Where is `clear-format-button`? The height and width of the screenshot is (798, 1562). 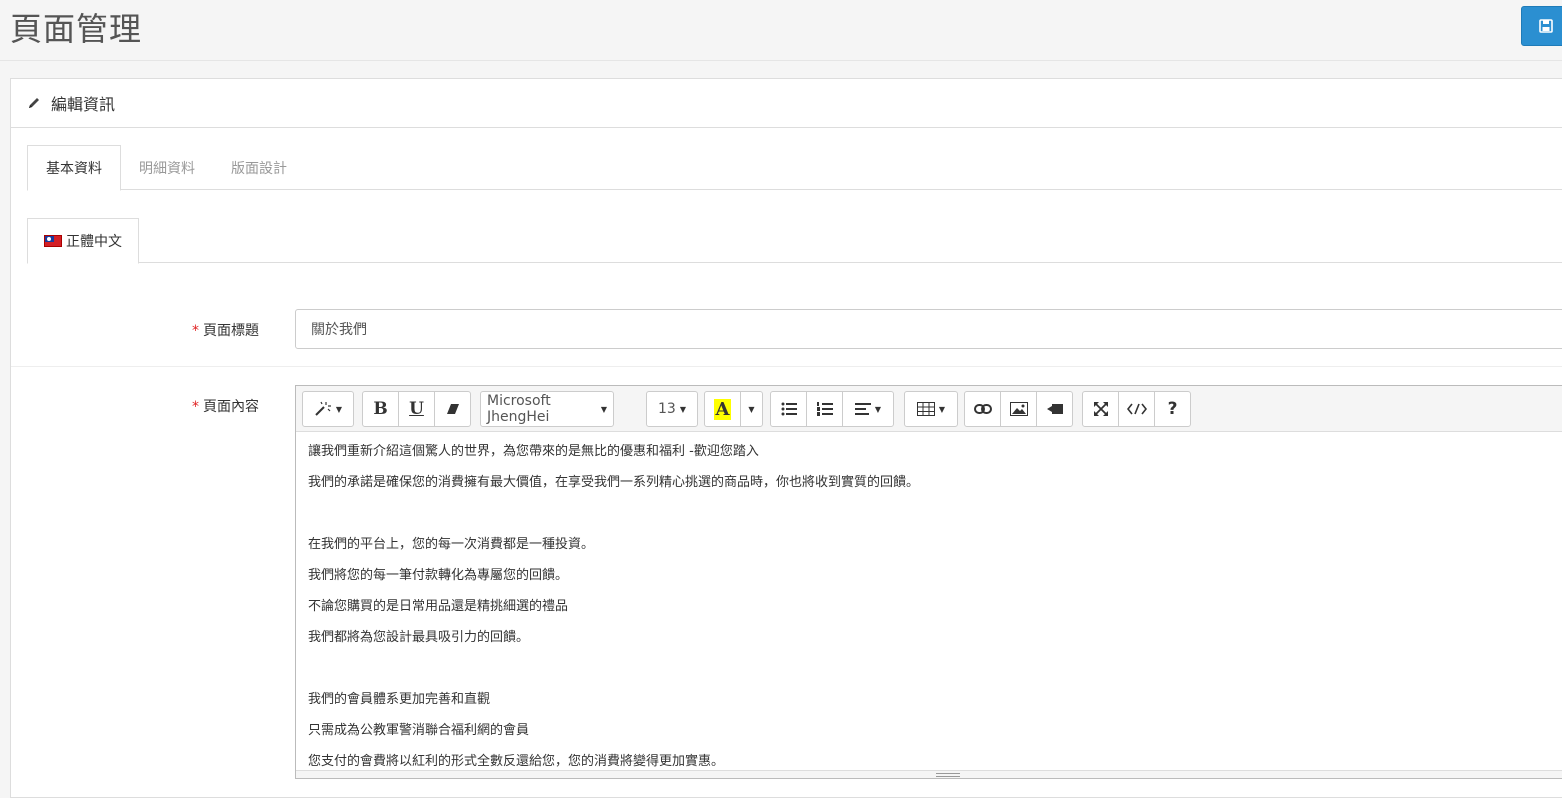
clear-format-button is located at coordinates (452, 409).